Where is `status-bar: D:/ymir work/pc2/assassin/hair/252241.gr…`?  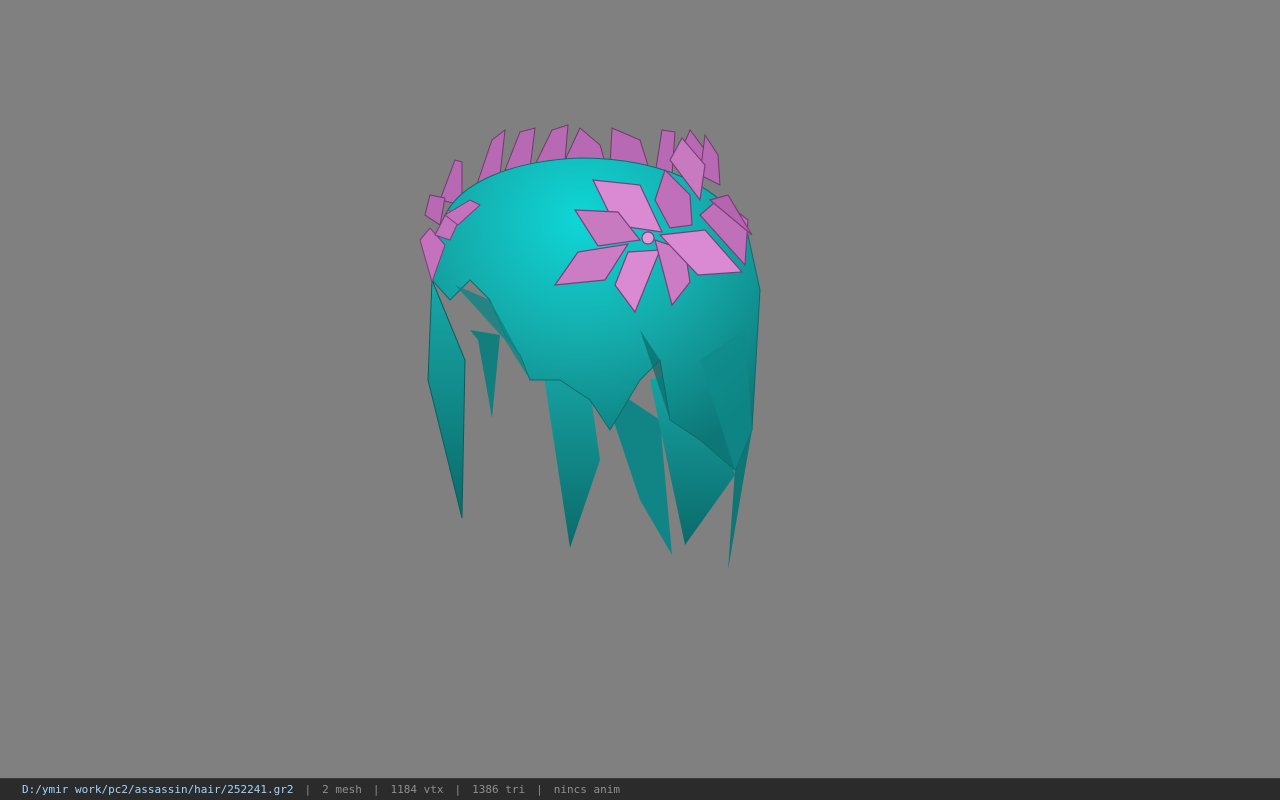
status-bar: D:/ymir work/pc2/assassin/hair/252241.gr… is located at coordinates (640, 789).